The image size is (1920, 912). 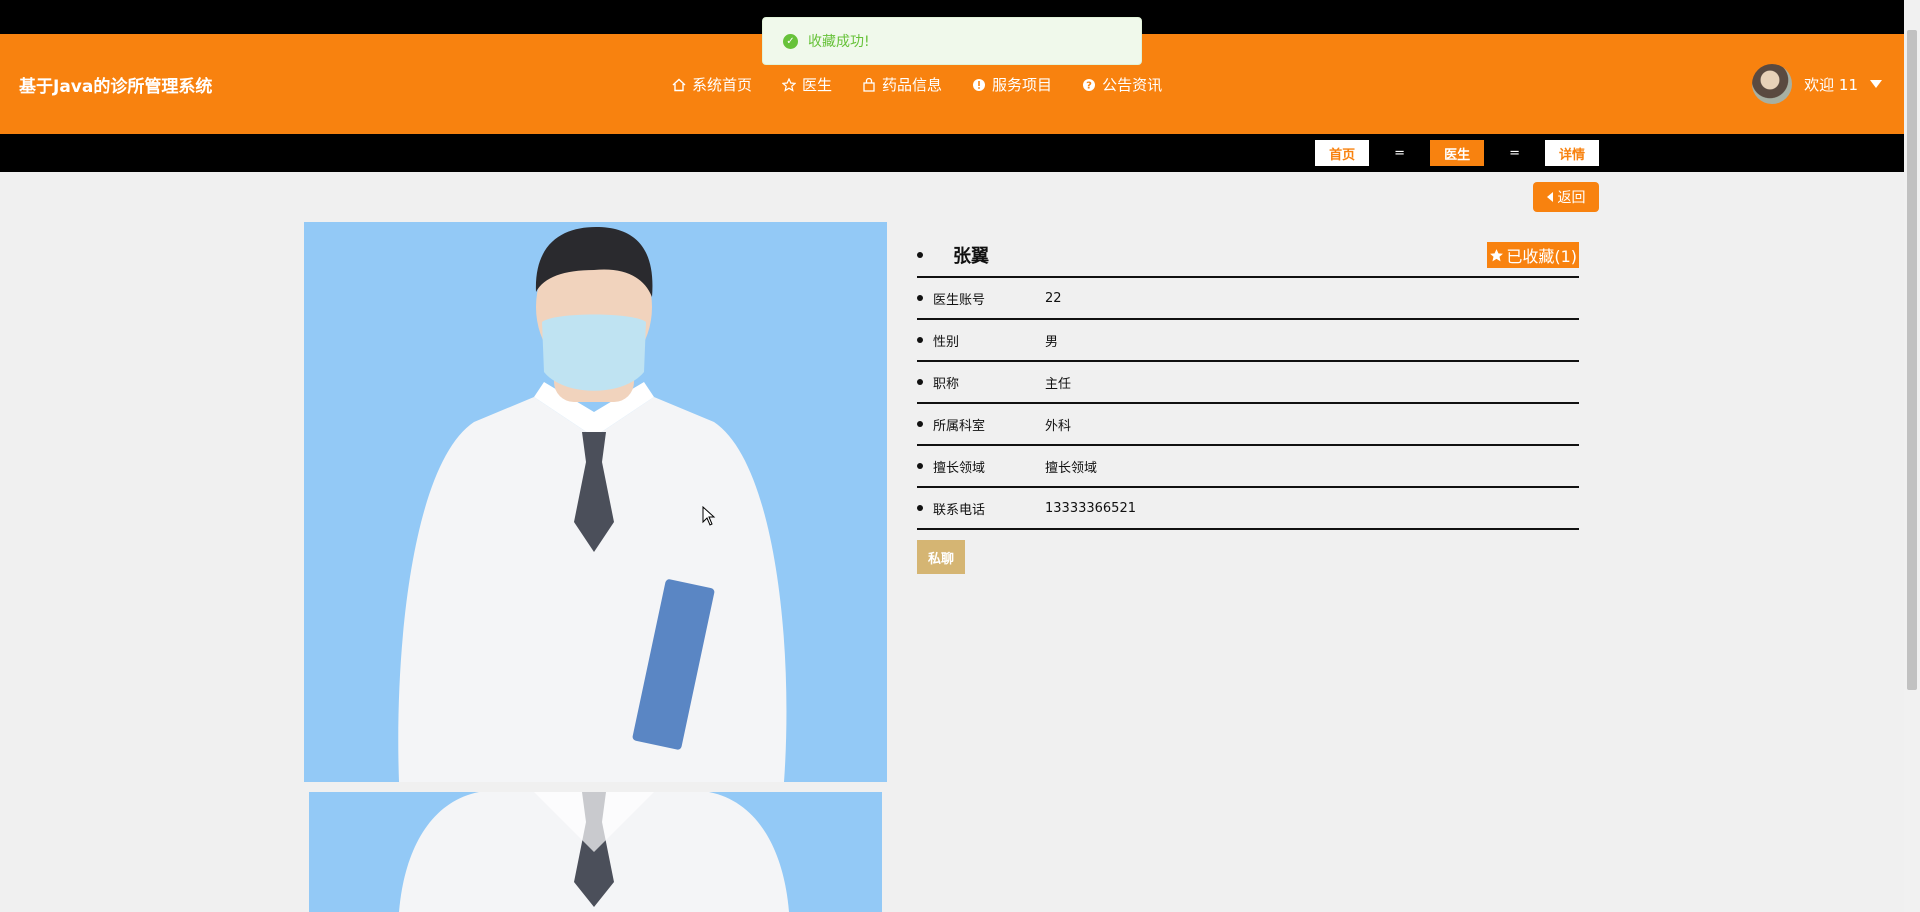 What do you see at coordinates (1053, 298) in the screenshot?
I see `field-value: 22` at bounding box center [1053, 298].